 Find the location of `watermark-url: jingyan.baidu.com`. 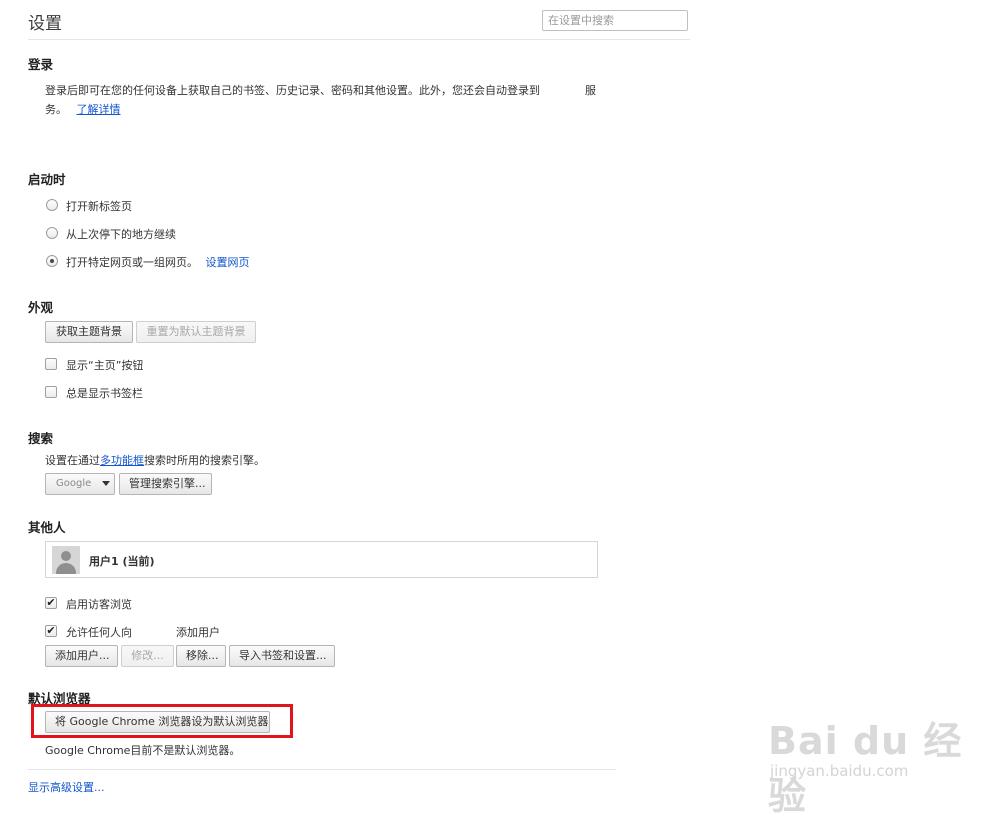

watermark-url: jingyan.baidu.com is located at coordinates (839, 771).